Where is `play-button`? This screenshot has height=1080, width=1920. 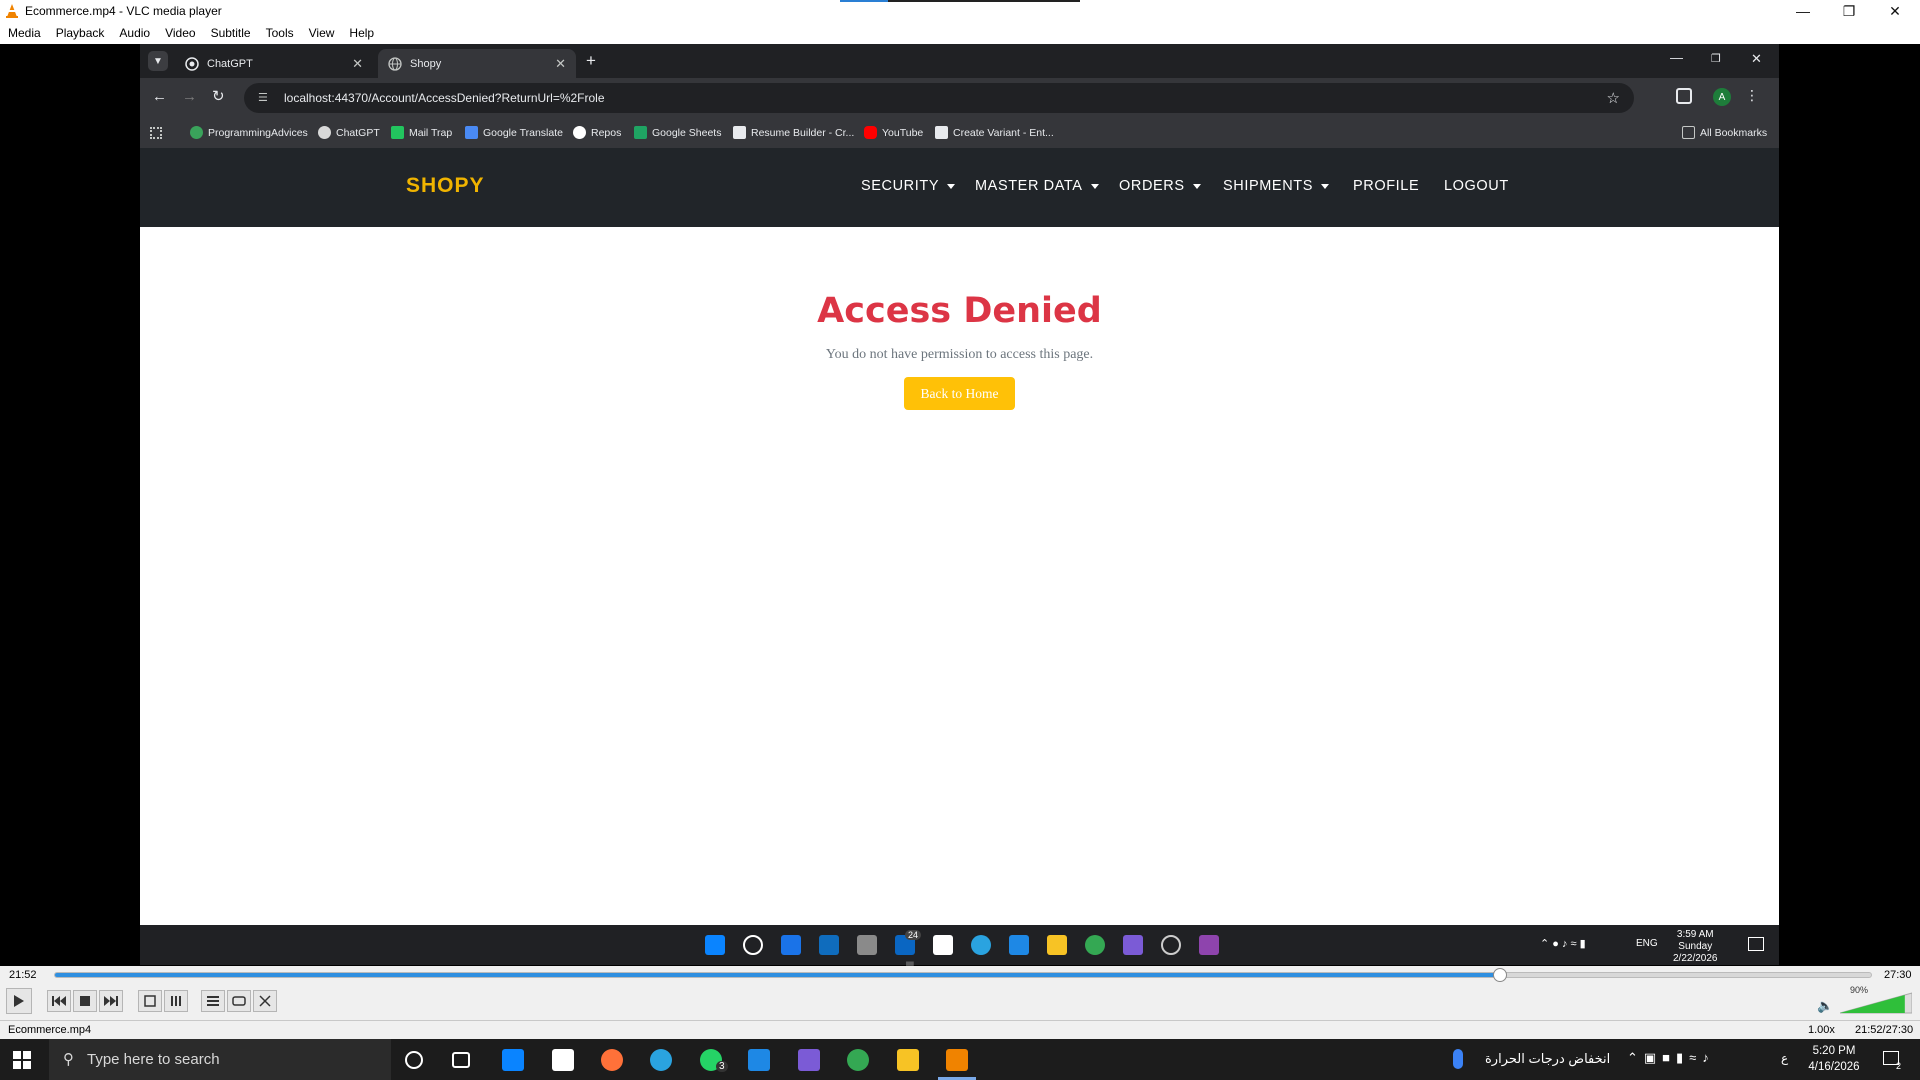
play-button is located at coordinates (19, 1001).